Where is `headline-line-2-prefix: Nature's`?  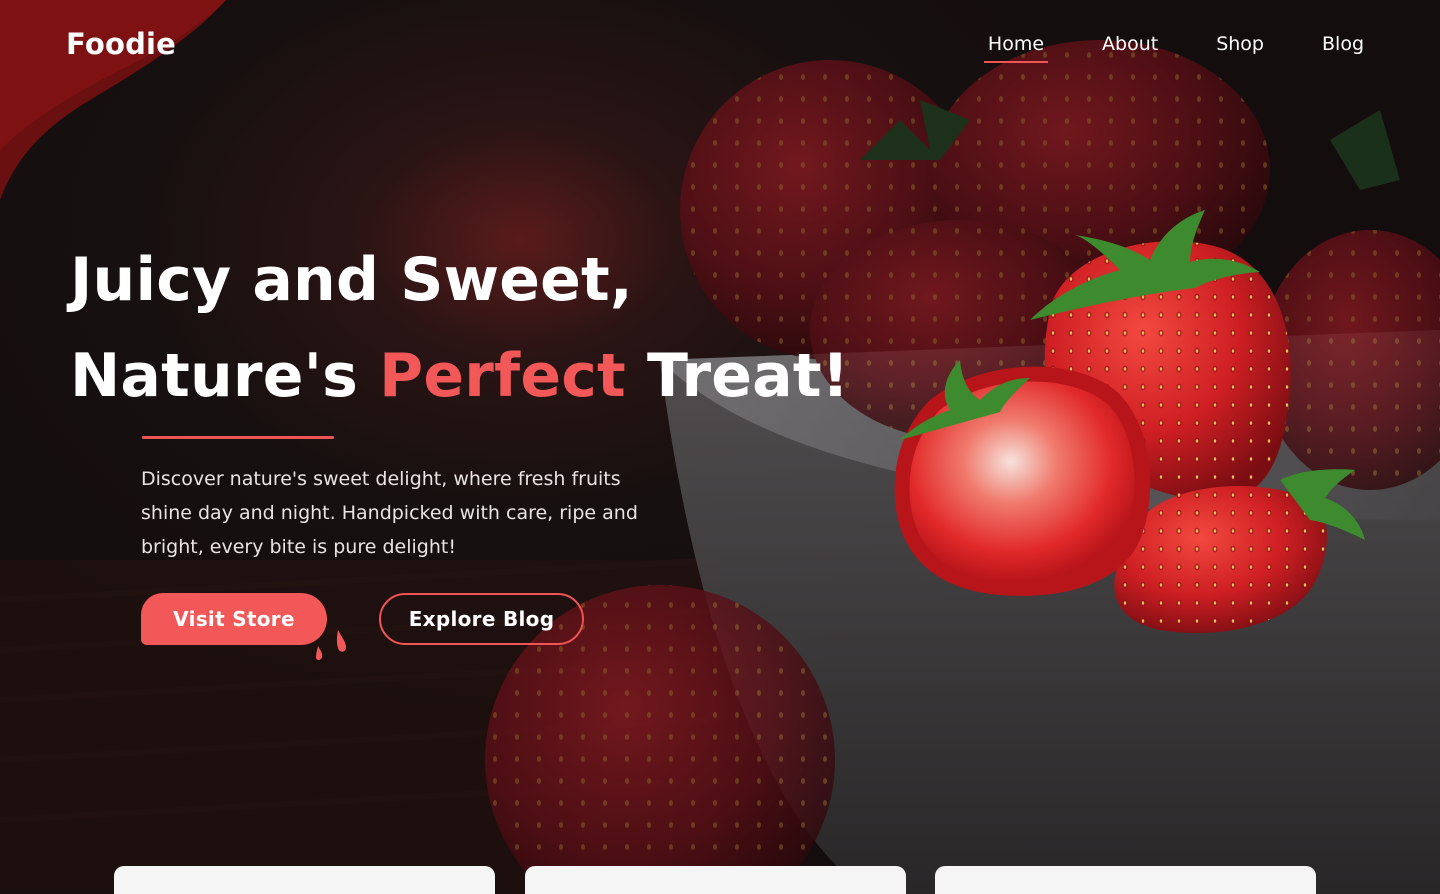 headline-line-2-prefix: Nature's is located at coordinates (225, 376).